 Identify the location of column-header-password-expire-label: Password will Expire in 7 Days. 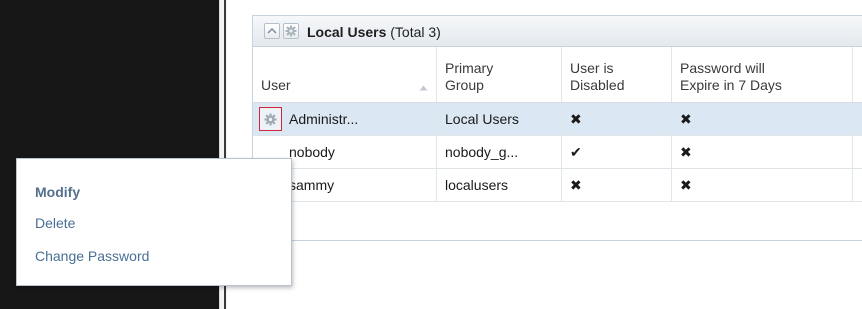
(731, 77).